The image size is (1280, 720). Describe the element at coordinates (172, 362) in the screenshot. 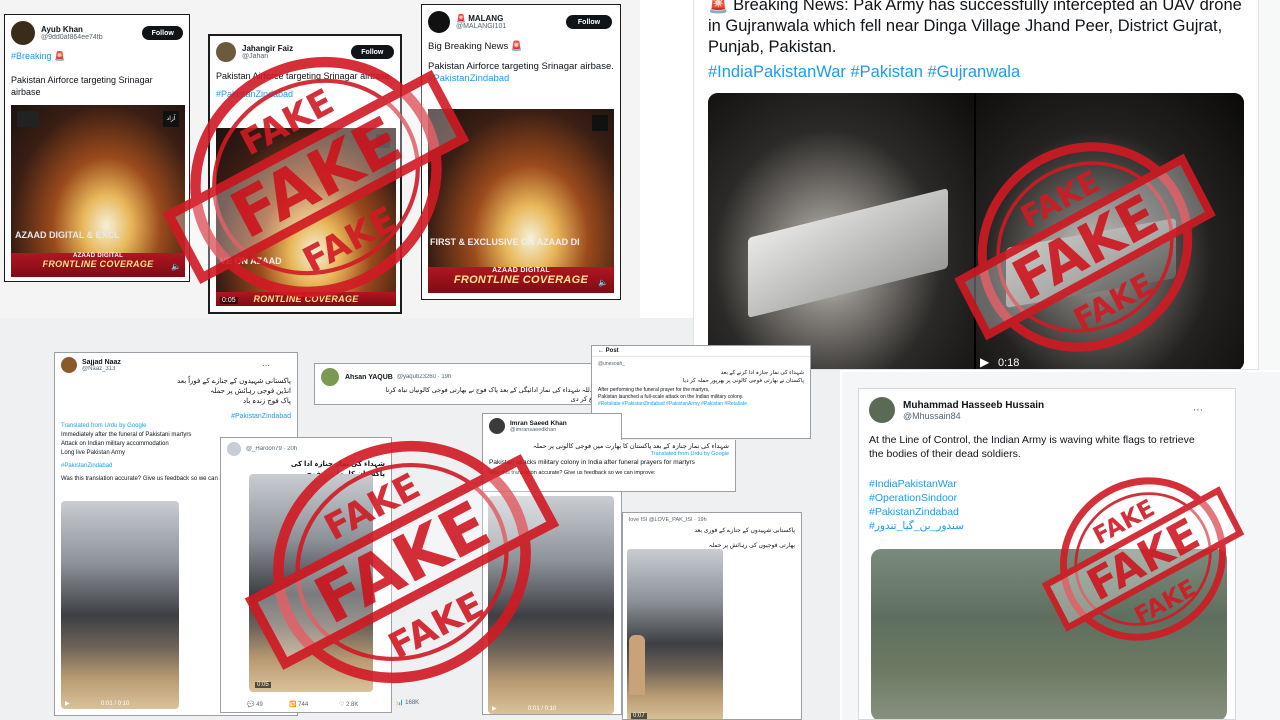

I see `author-name: Sajjad Naaz` at that location.